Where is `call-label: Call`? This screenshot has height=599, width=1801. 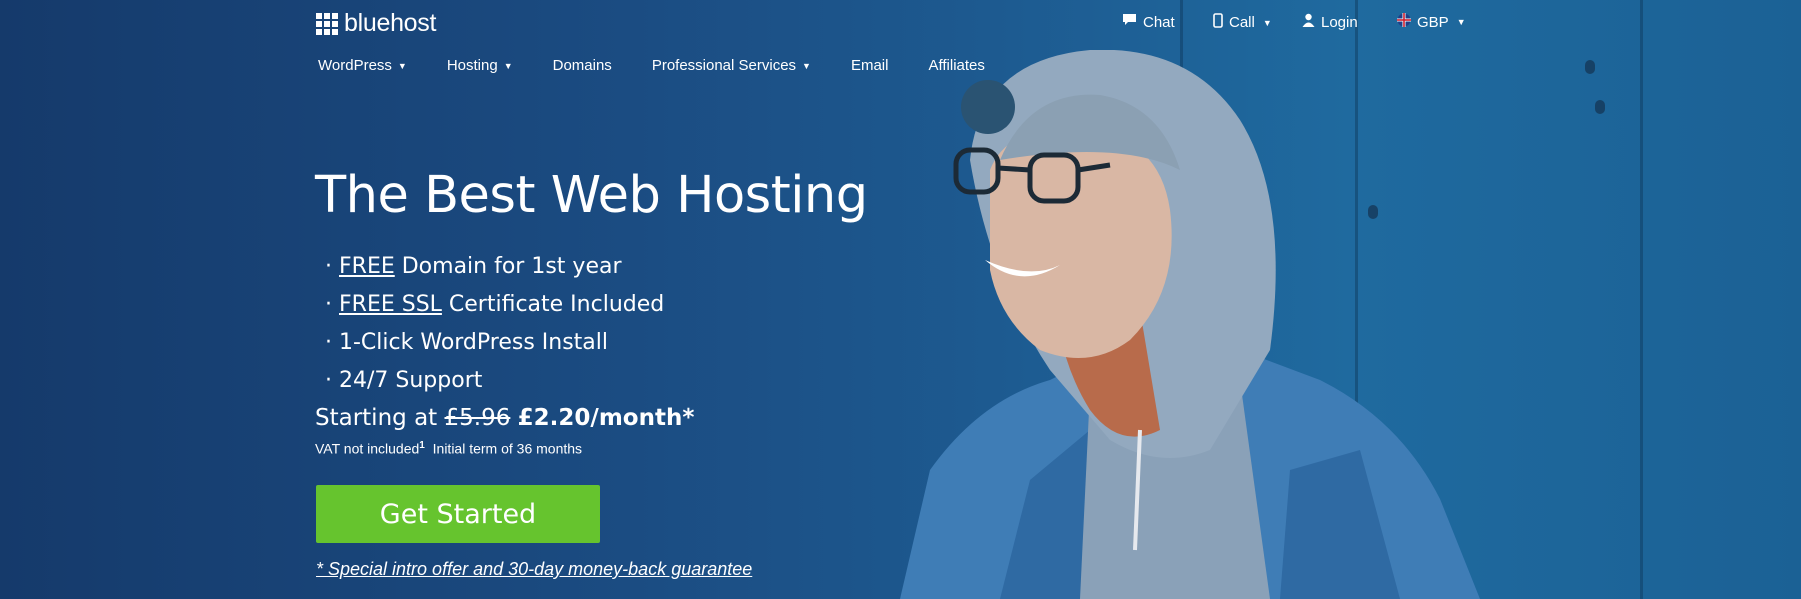
call-label: Call is located at coordinates (1242, 22).